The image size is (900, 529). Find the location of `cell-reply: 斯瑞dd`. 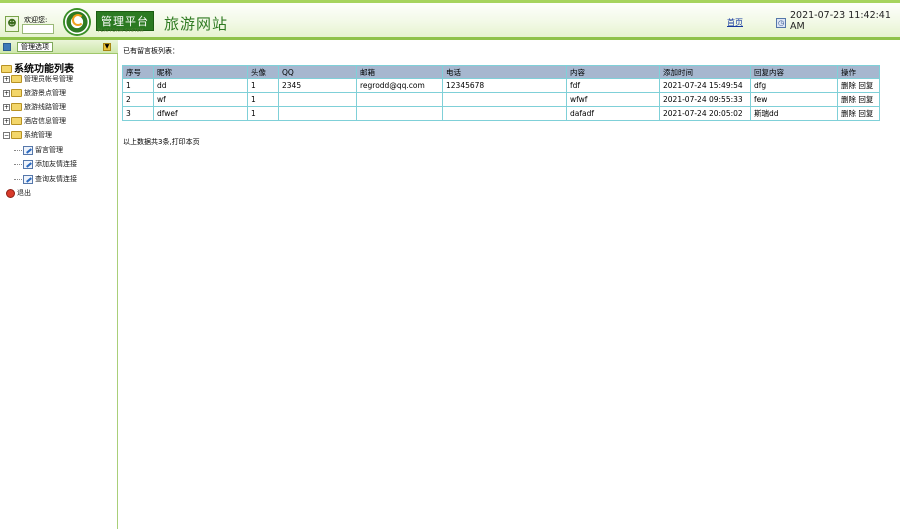

cell-reply: 斯瑞dd is located at coordinates (794, 113).